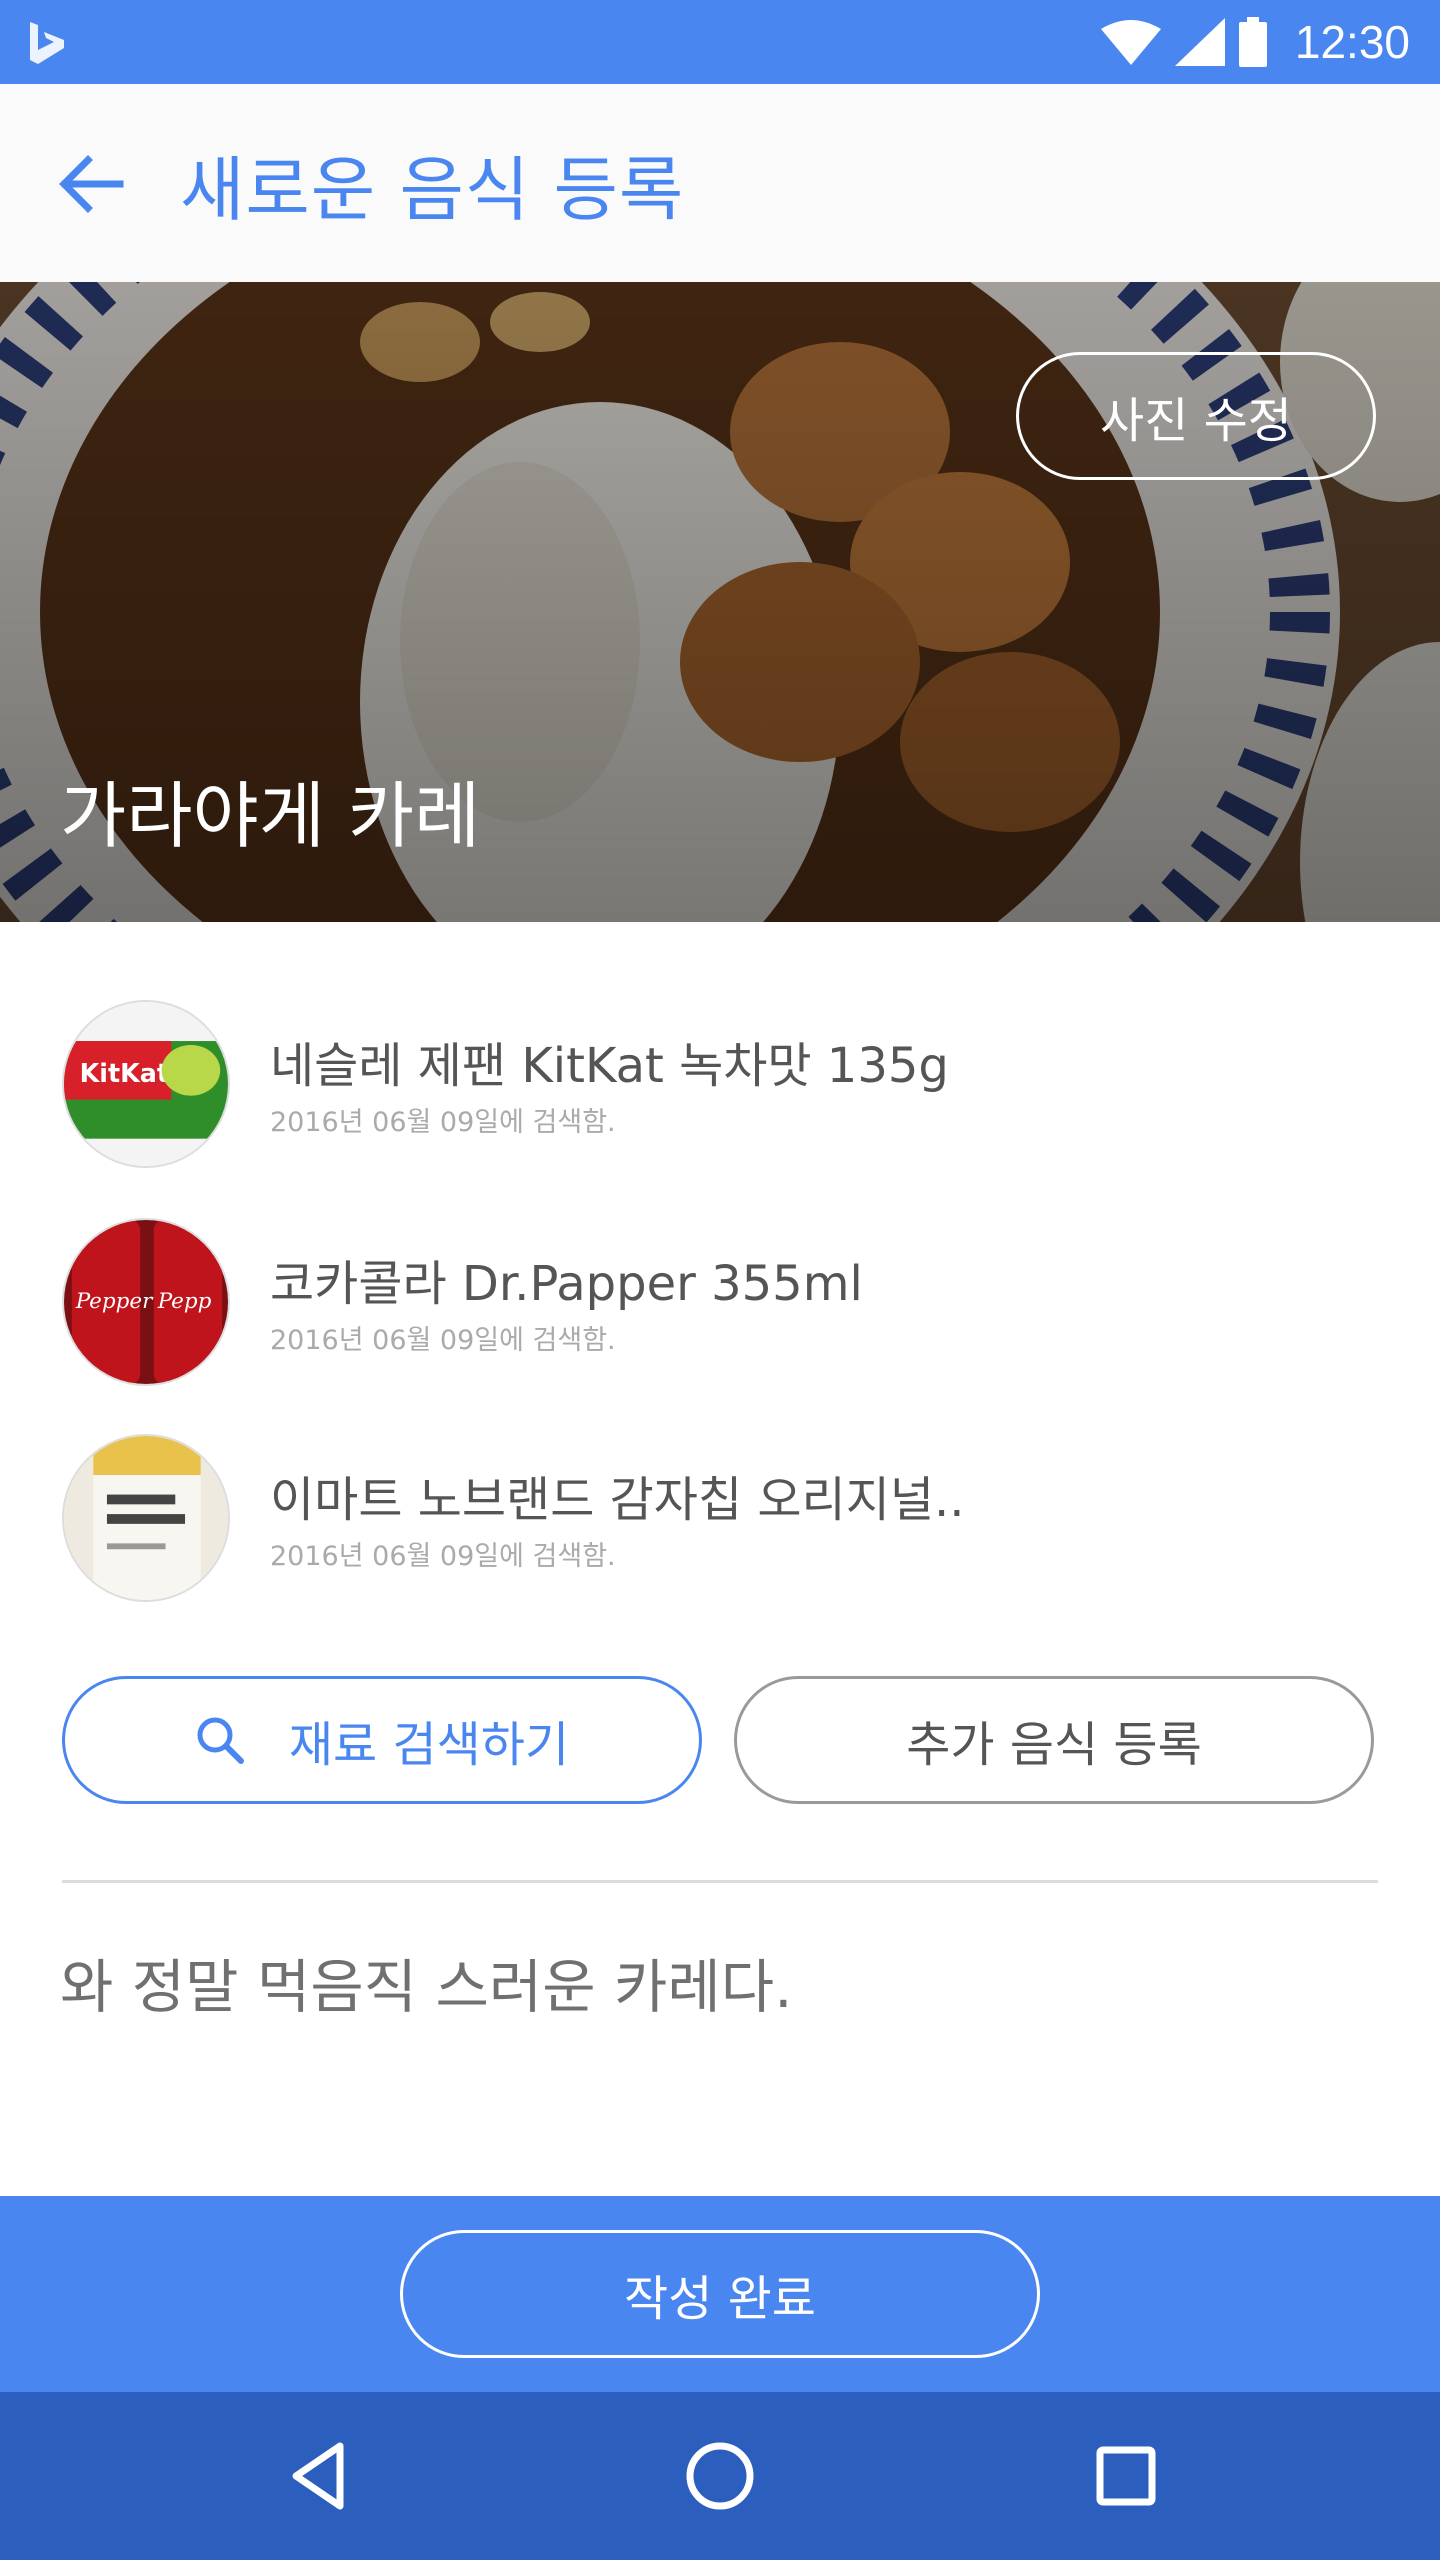 This screenshot has height=2560, width=1440. What do you see at coordinates (432, 190) in the screenshot?
I see `page-title: 새로운 음식 등록` at bounding box center [432, 190].